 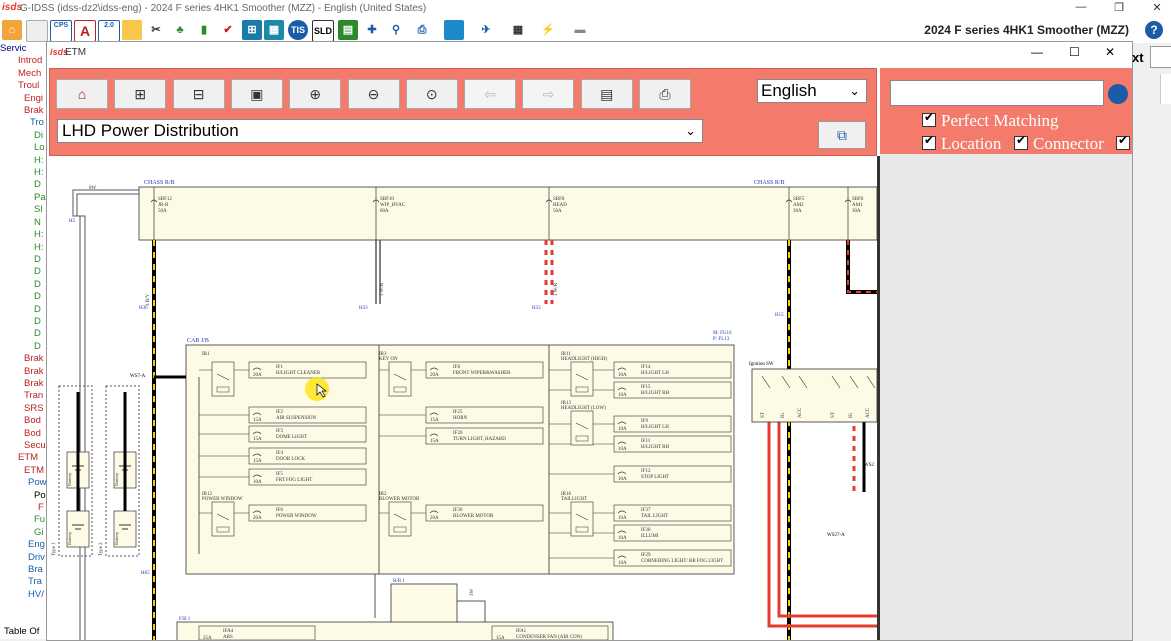 What do you see at coordinates (24, 198) in the screenshot?
I see `tree-item: Pa` at bounding box center [24, 198].